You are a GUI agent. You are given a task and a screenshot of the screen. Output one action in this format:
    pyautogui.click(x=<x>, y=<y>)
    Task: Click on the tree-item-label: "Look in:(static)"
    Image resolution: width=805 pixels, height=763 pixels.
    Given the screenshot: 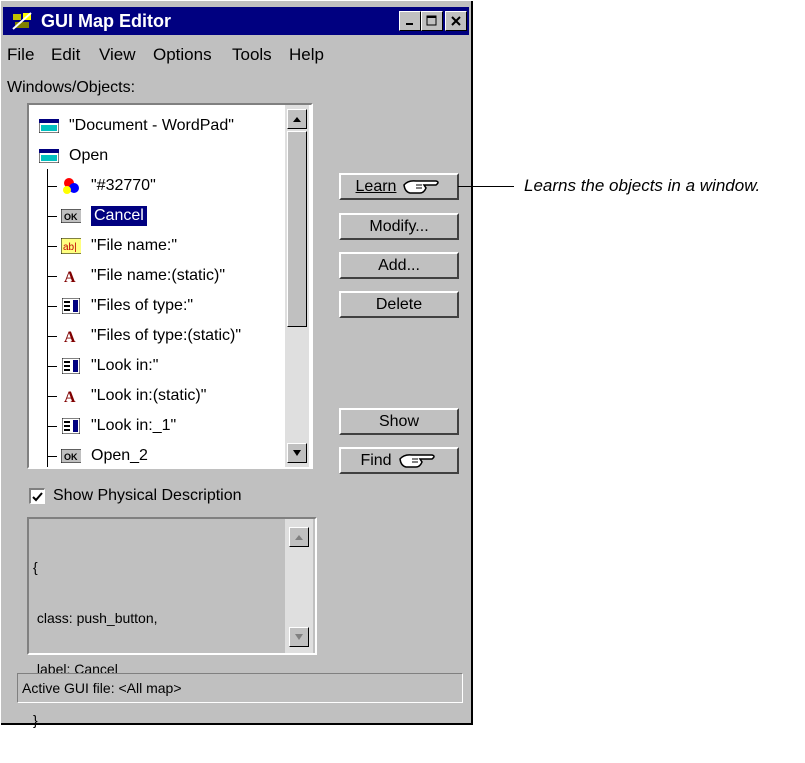 What is the action you would take?
    pyautogui.click(x=149, y=395)
    